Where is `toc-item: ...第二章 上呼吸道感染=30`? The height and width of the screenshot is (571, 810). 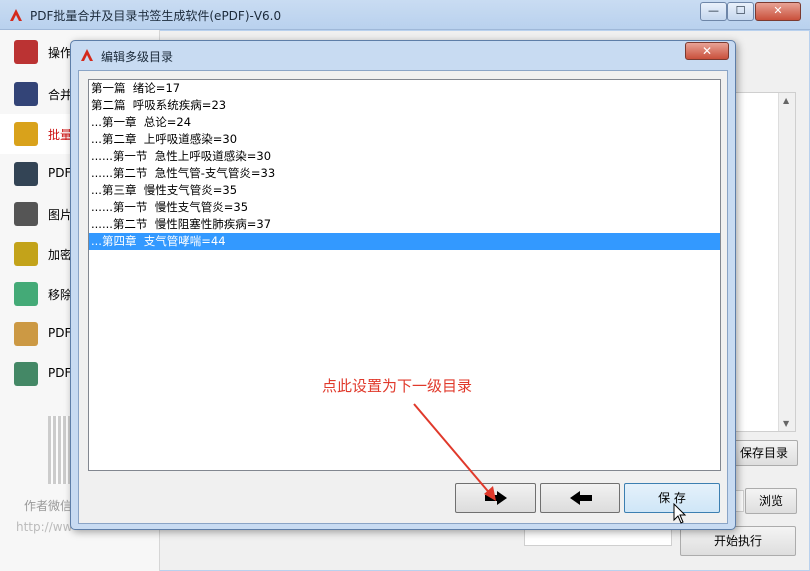 toc-item: ...第二章 上呼吸道感染=30 is located at coordinates (404, 139).